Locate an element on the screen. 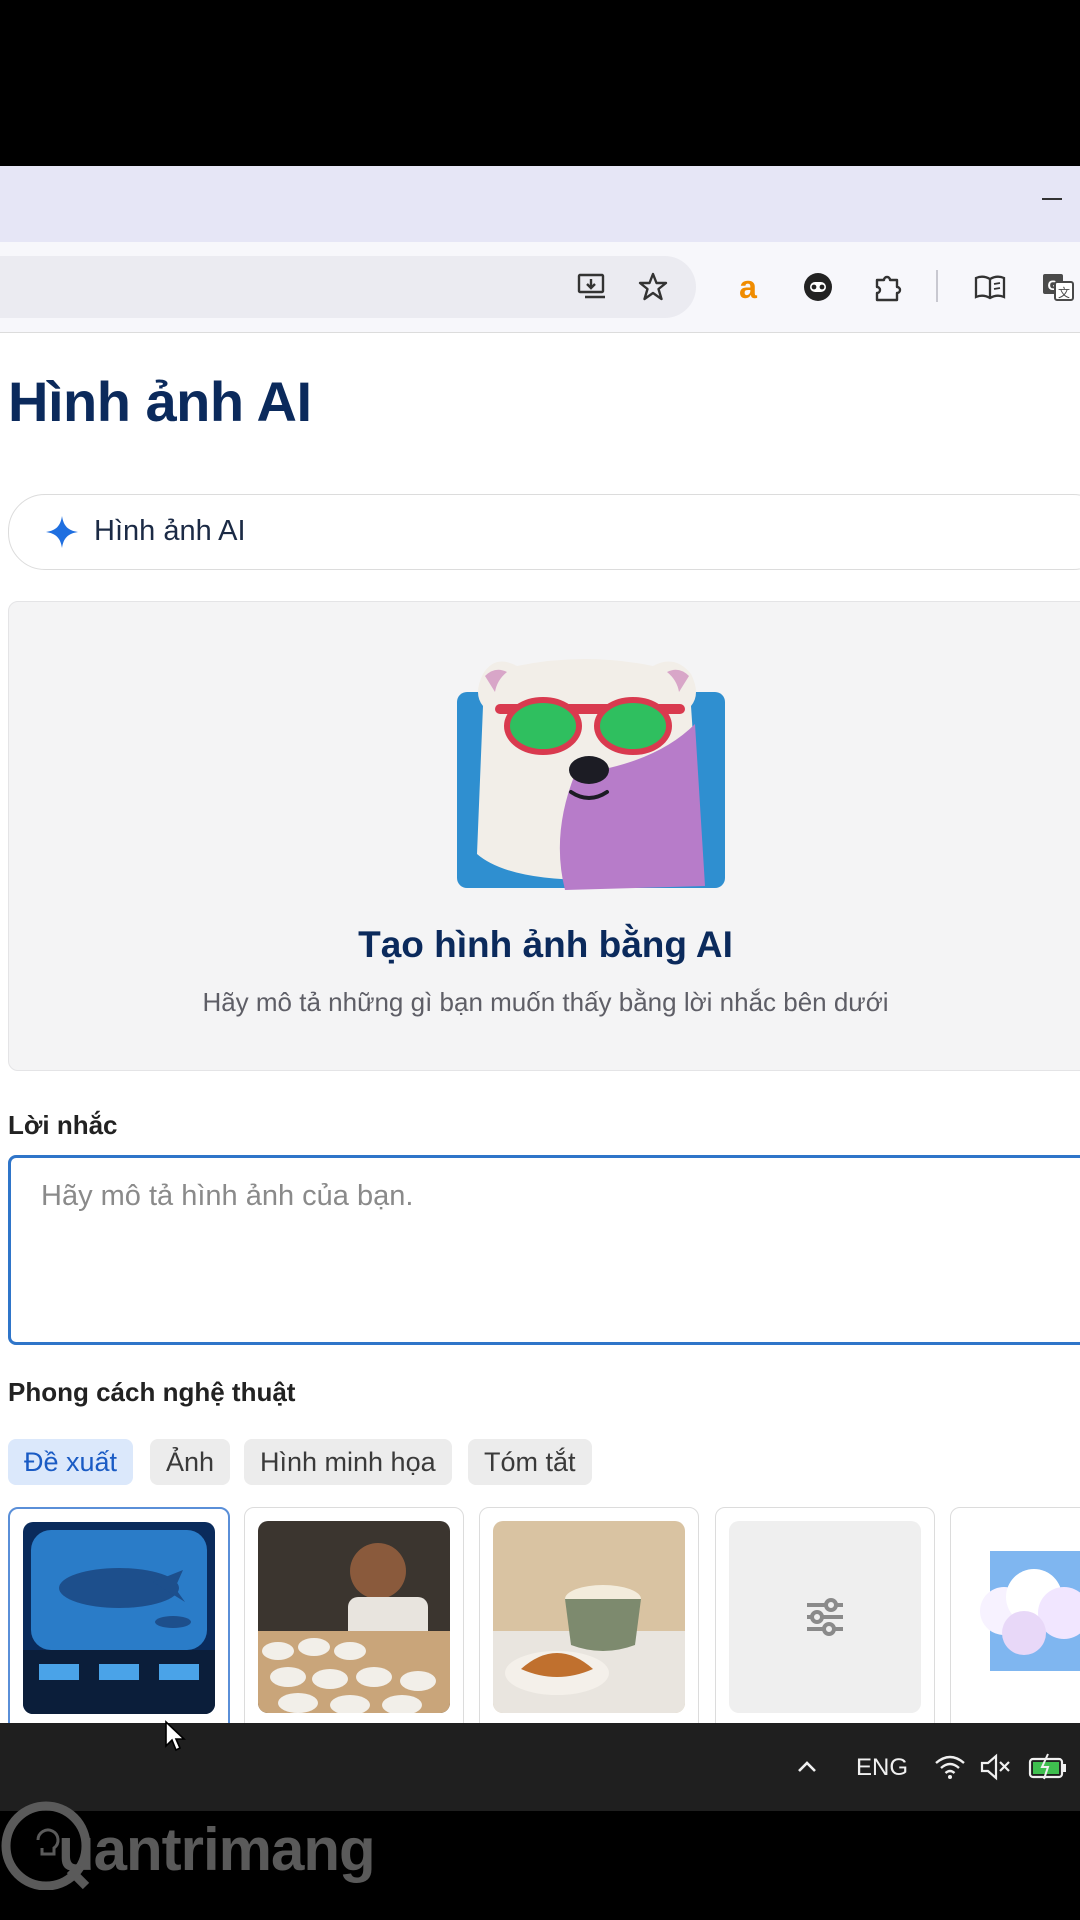  tab-photo: Ảnh is located at coordinates (190, 1462).